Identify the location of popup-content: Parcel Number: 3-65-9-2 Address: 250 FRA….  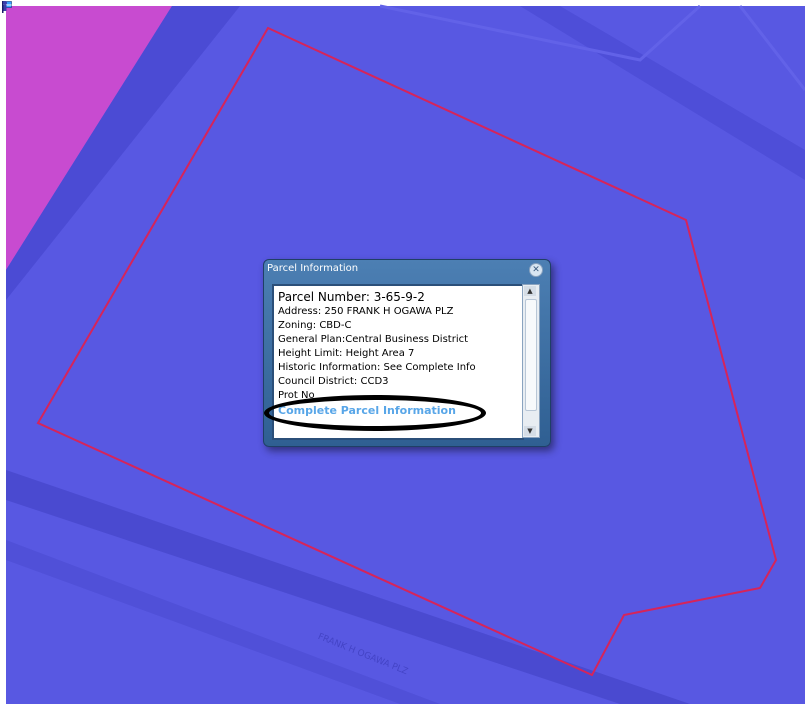
(398, 362).